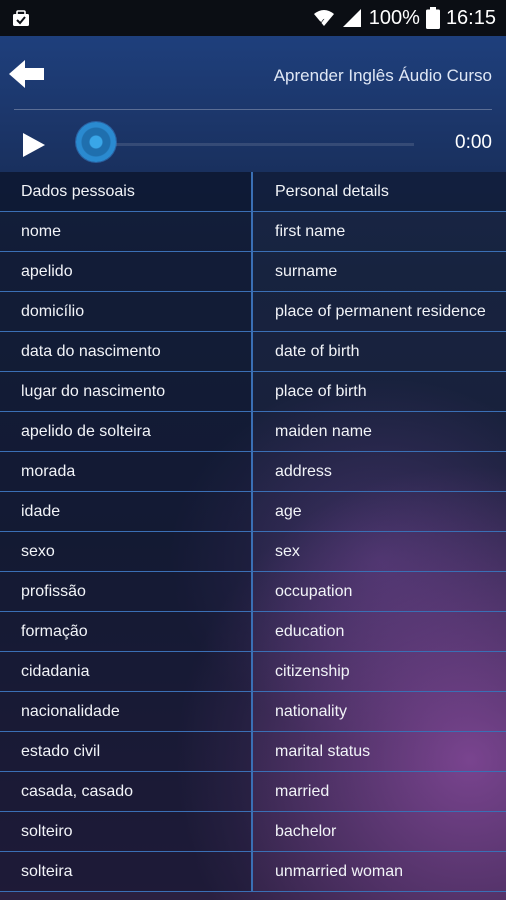 The height and width of the screenshot is (900, 506). I want to click on phrase-portuguese: solteiro, so click(126, 831).